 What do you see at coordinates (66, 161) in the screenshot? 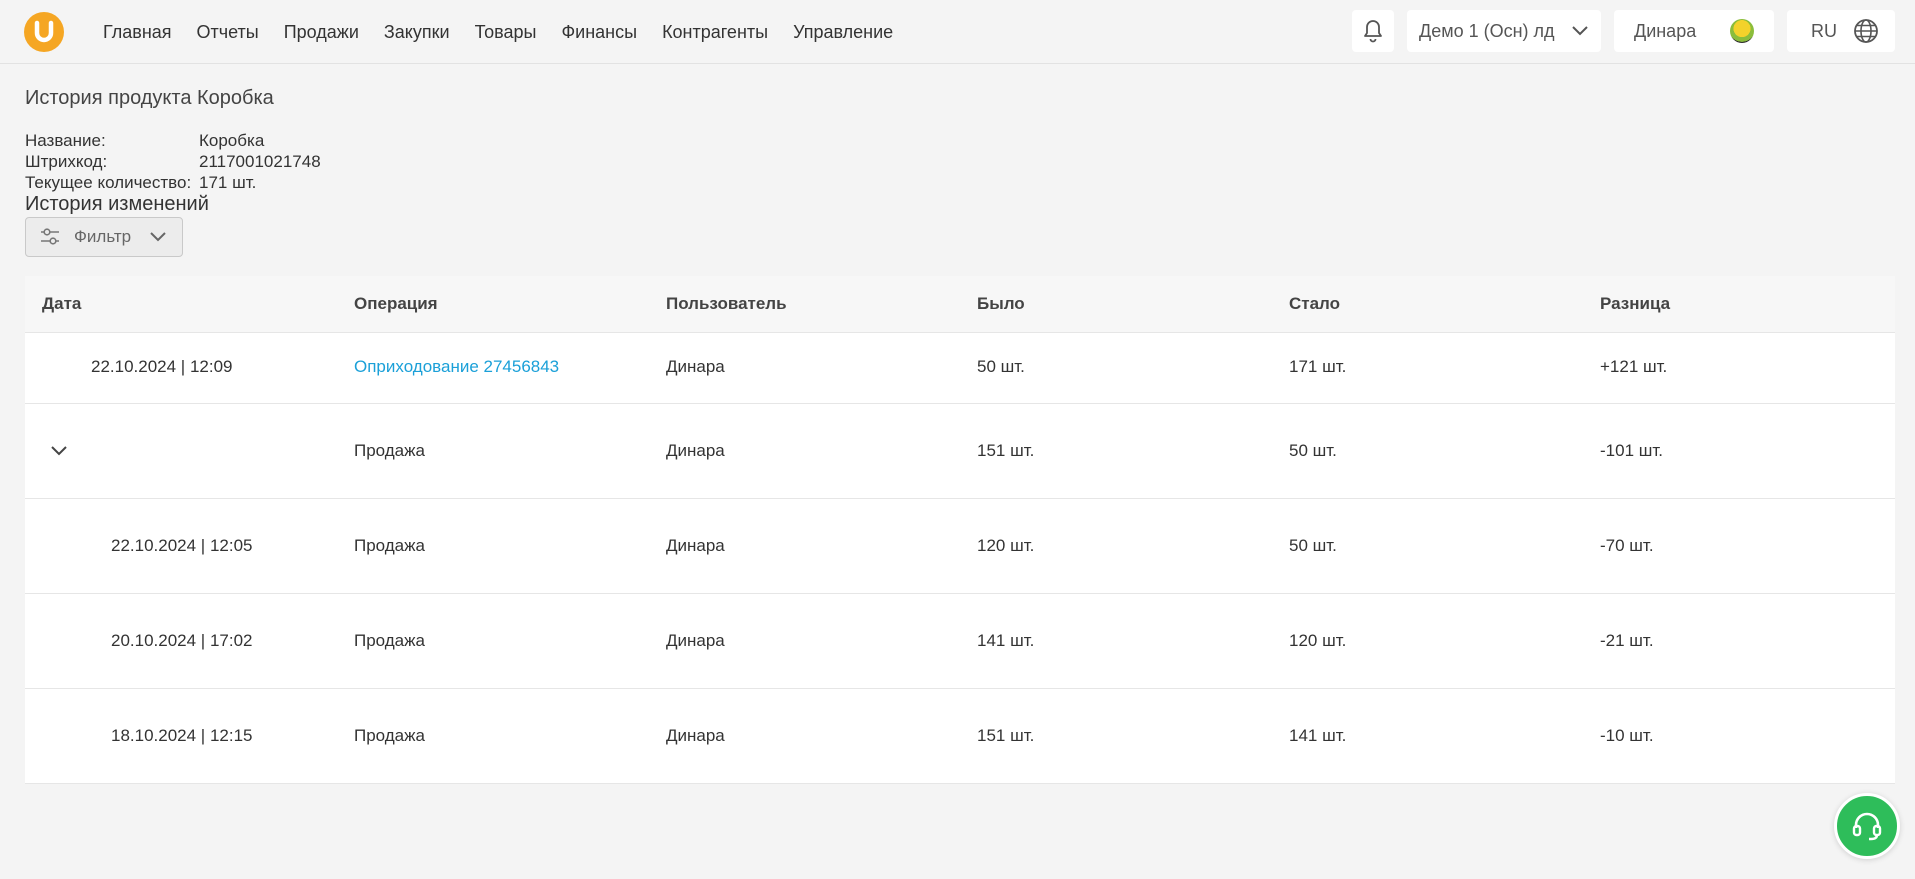
I see `info-label: Штрихкод:` at bounding box center [66, 161].